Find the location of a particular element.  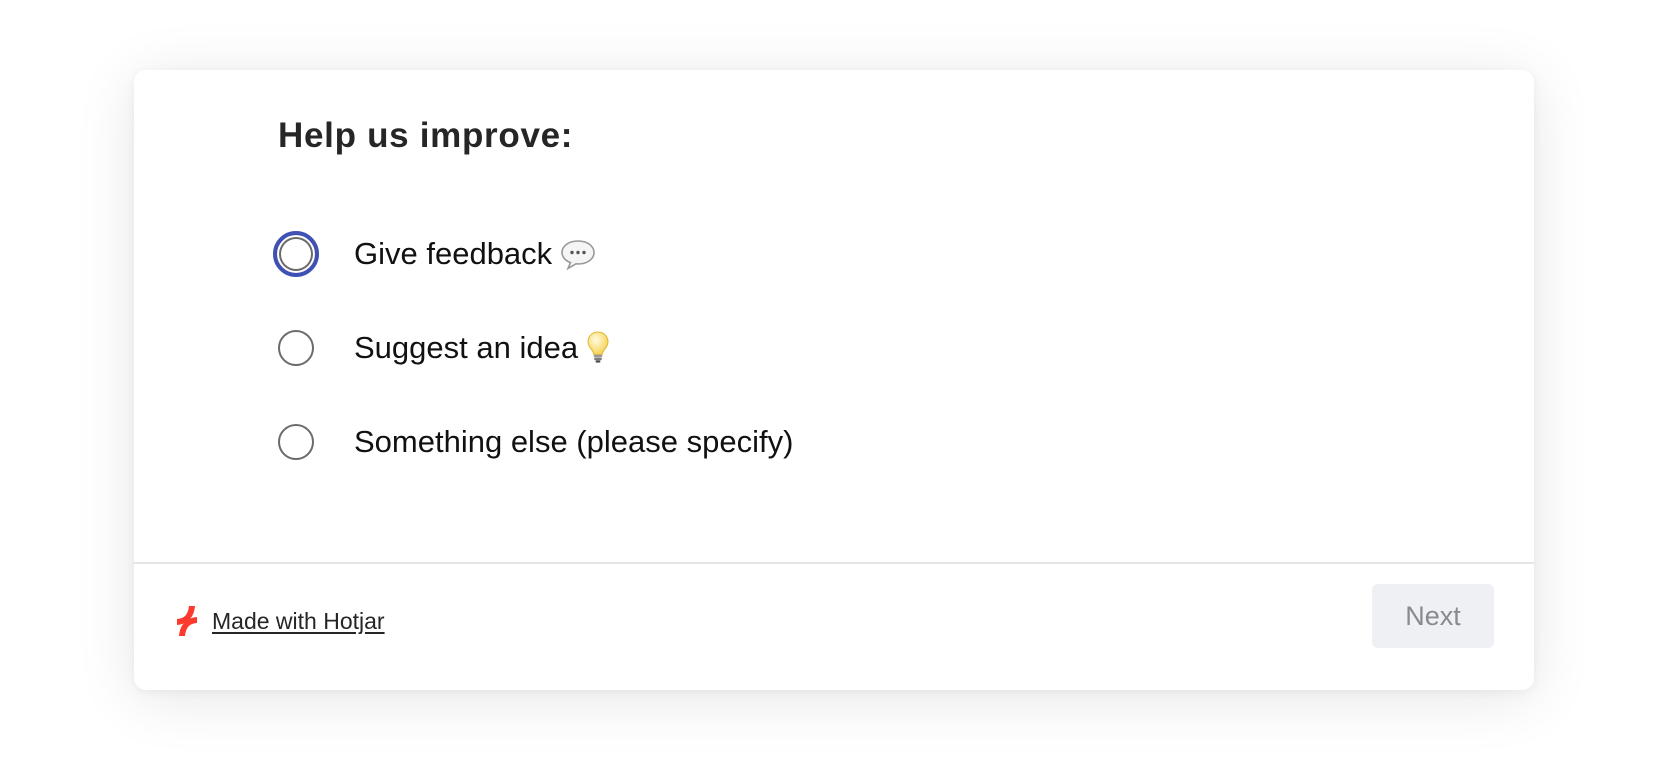

option-something-else: Something else (please specify) is located at coordinates (532, 442).